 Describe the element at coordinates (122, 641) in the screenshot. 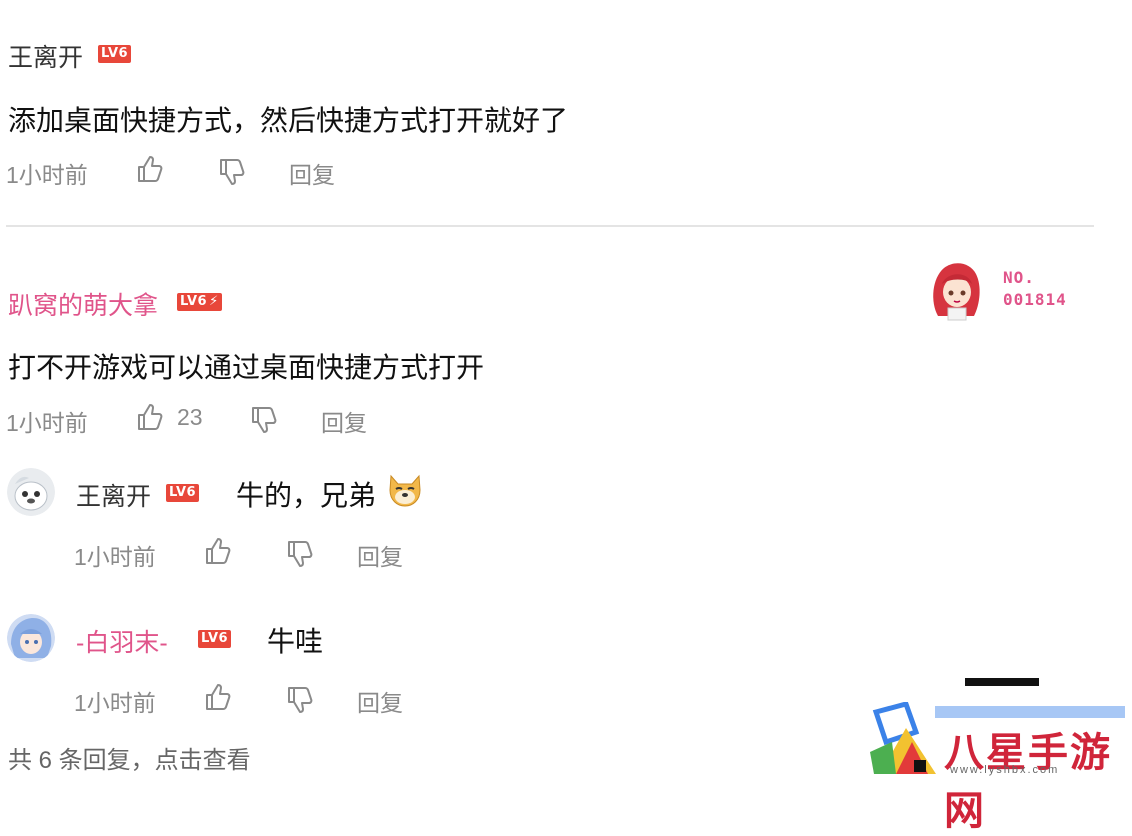

I see `reply-username: -白羽末-` at that location.